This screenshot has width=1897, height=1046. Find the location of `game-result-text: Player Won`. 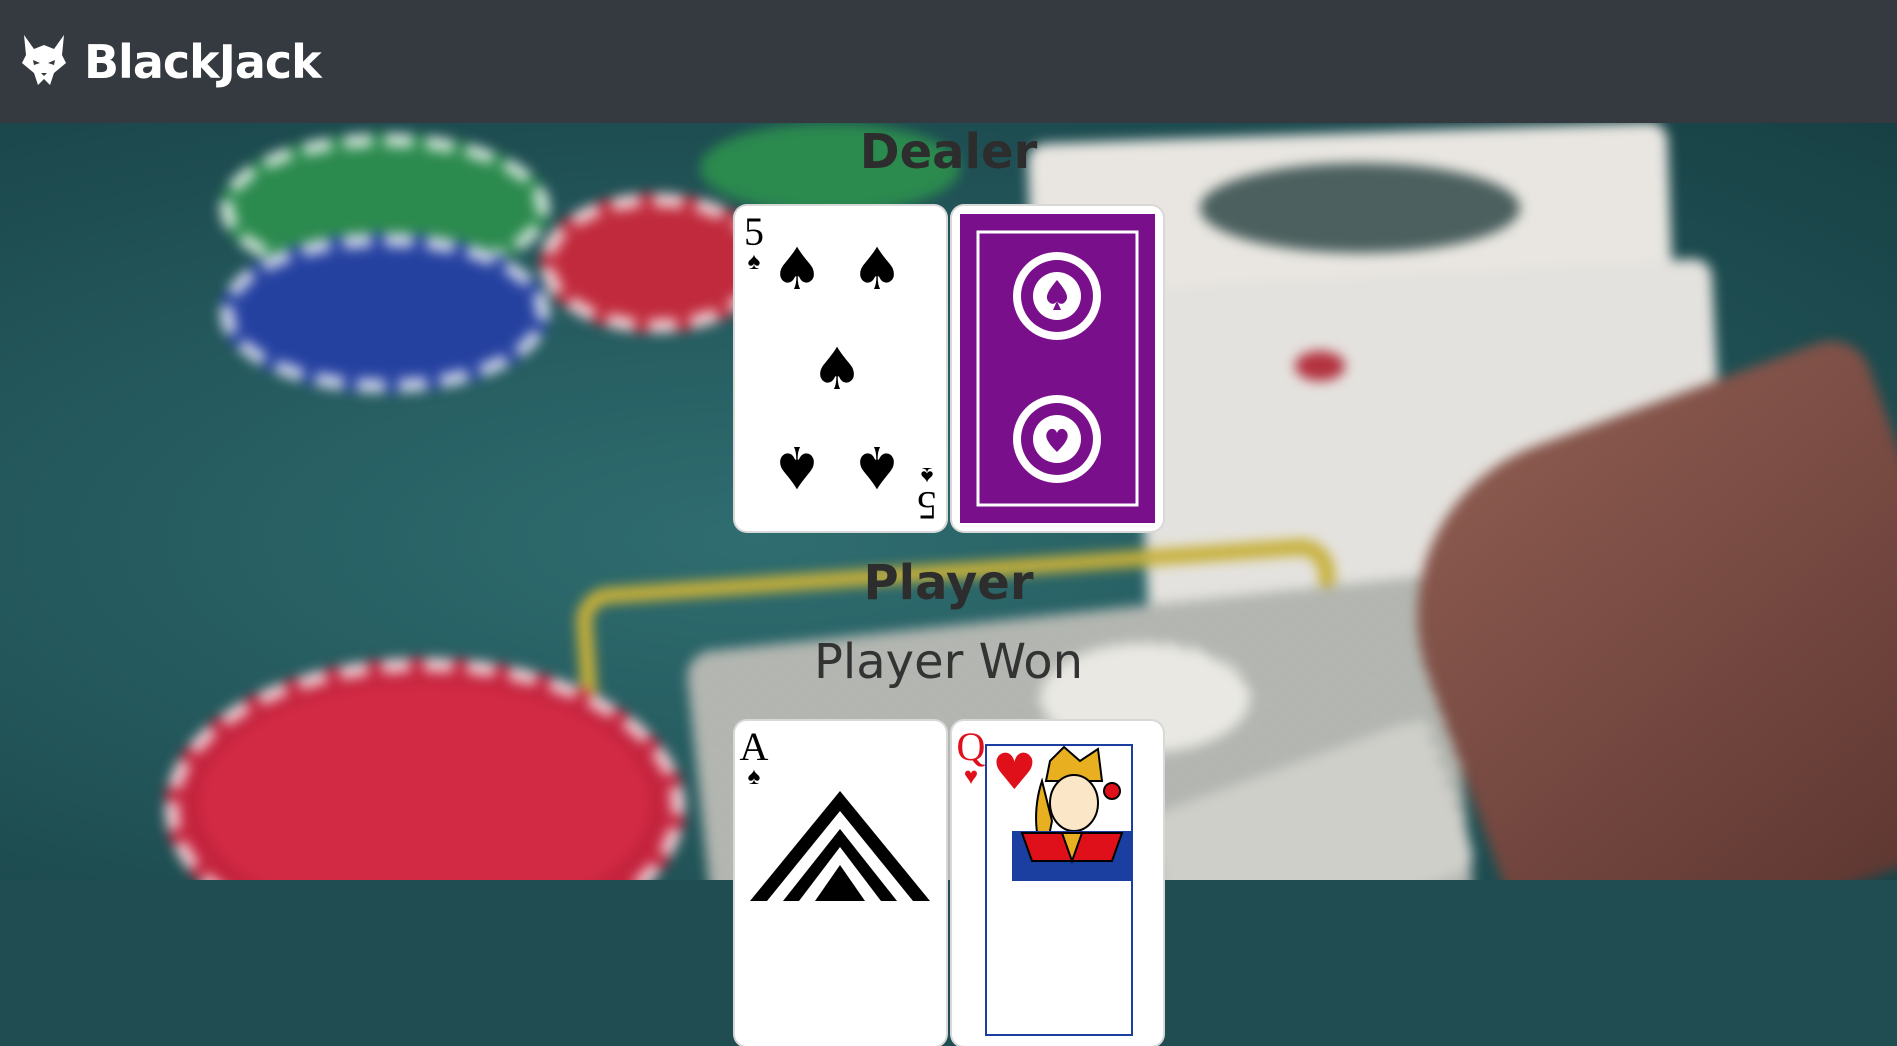

game-result-text: Player Won is located at coordinates (948, 662).